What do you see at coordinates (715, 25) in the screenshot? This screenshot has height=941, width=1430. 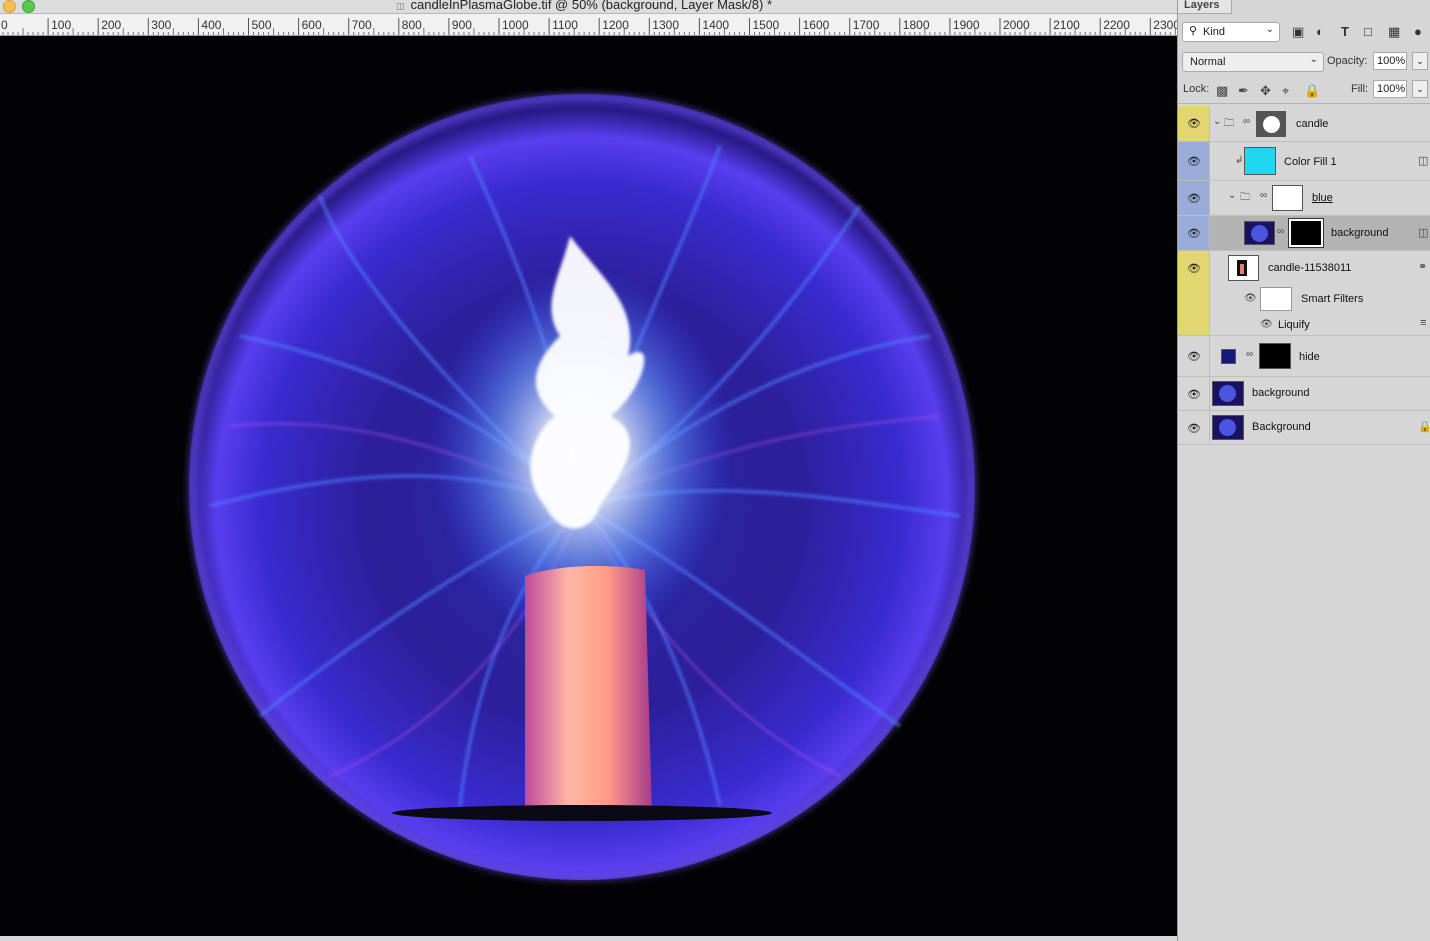 I see `ruler-tick-label: 1400` at bounding box center [715, 25].